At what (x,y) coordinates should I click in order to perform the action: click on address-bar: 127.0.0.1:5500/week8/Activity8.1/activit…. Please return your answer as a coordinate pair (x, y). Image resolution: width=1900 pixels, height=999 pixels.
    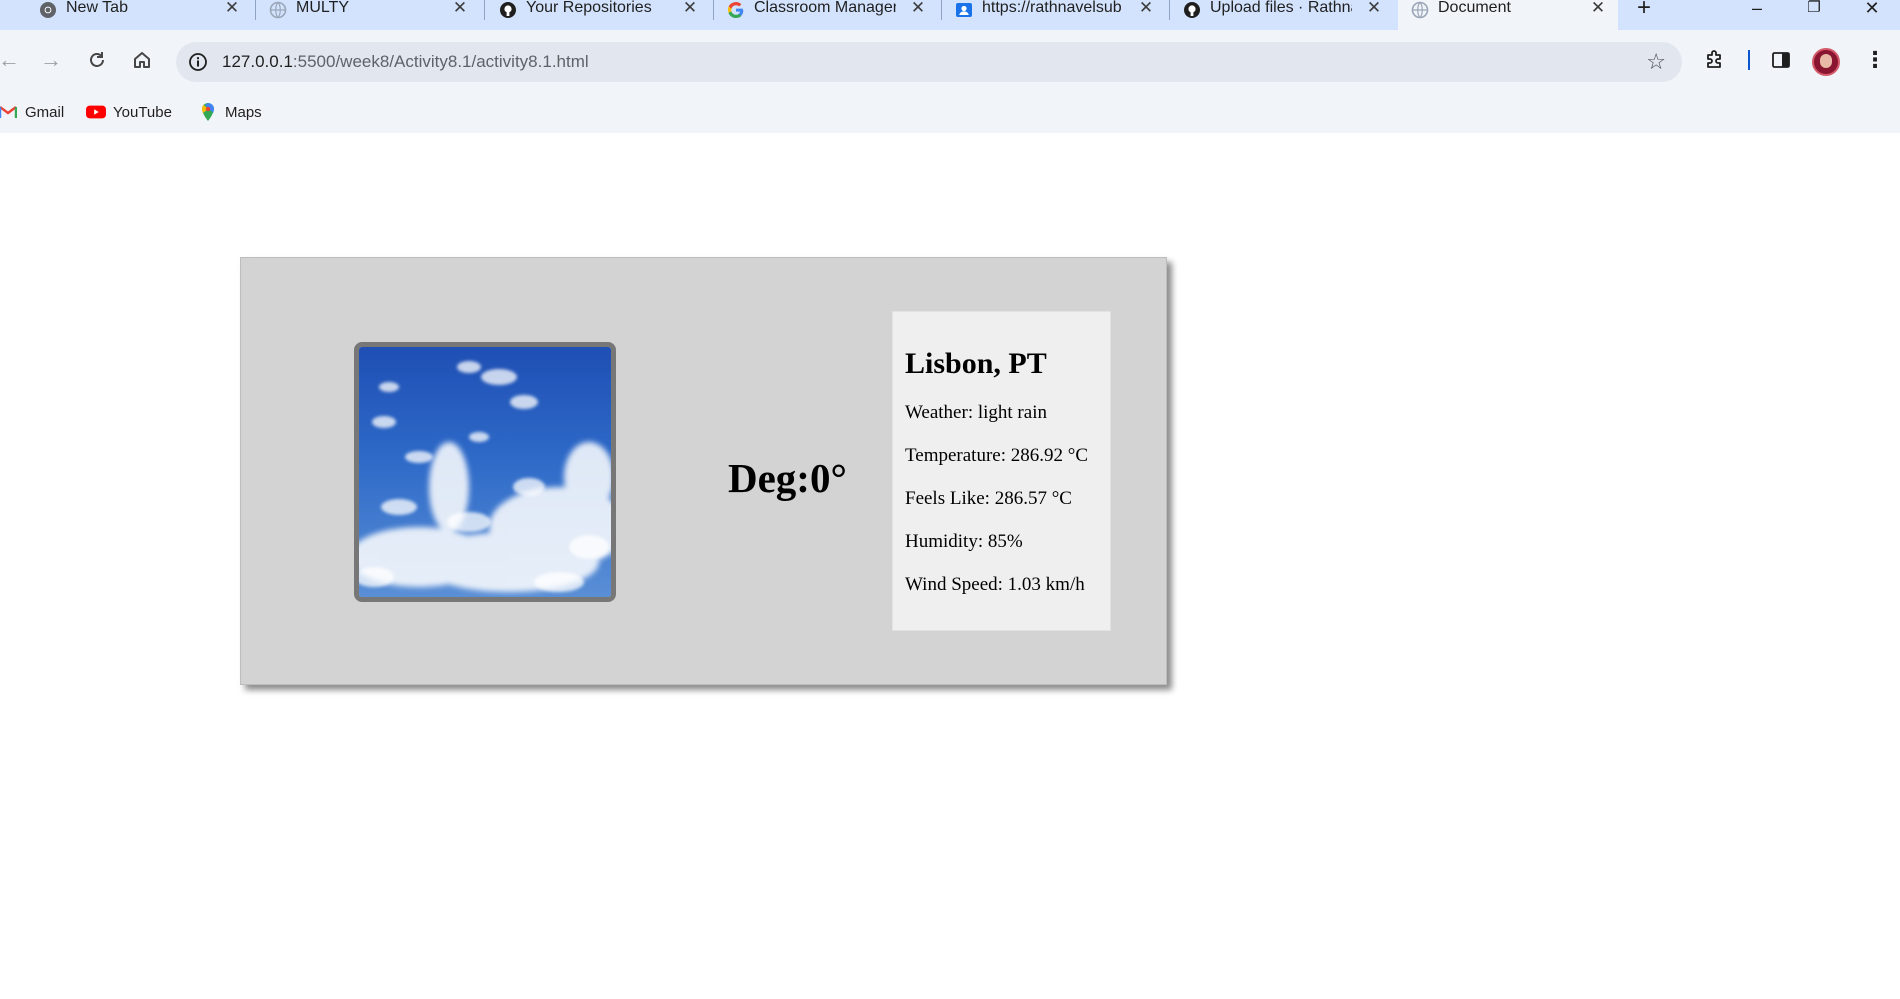
    Looking at the image, I should click on (929, 62).